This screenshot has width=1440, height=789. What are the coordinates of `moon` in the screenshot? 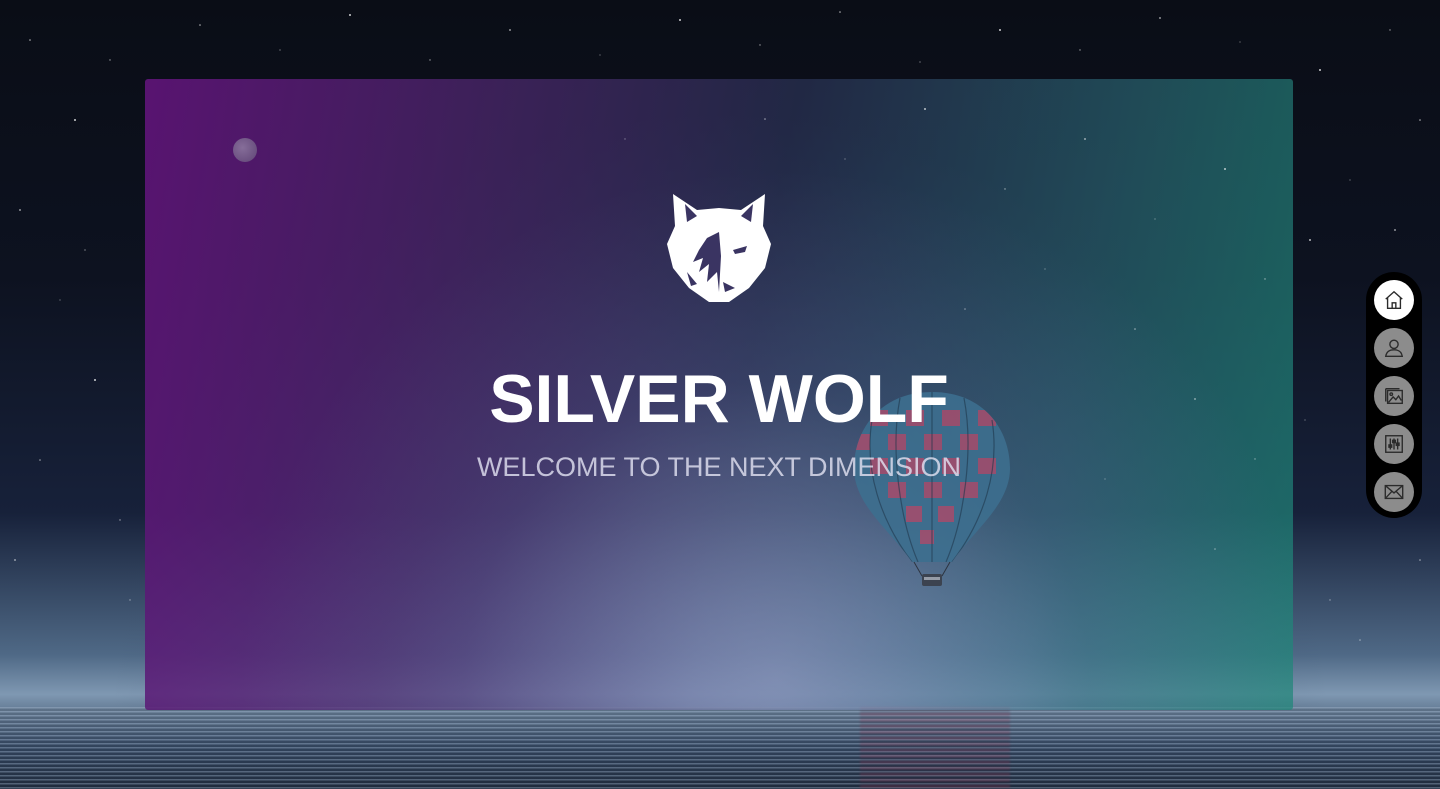 It's located at (245, 150).